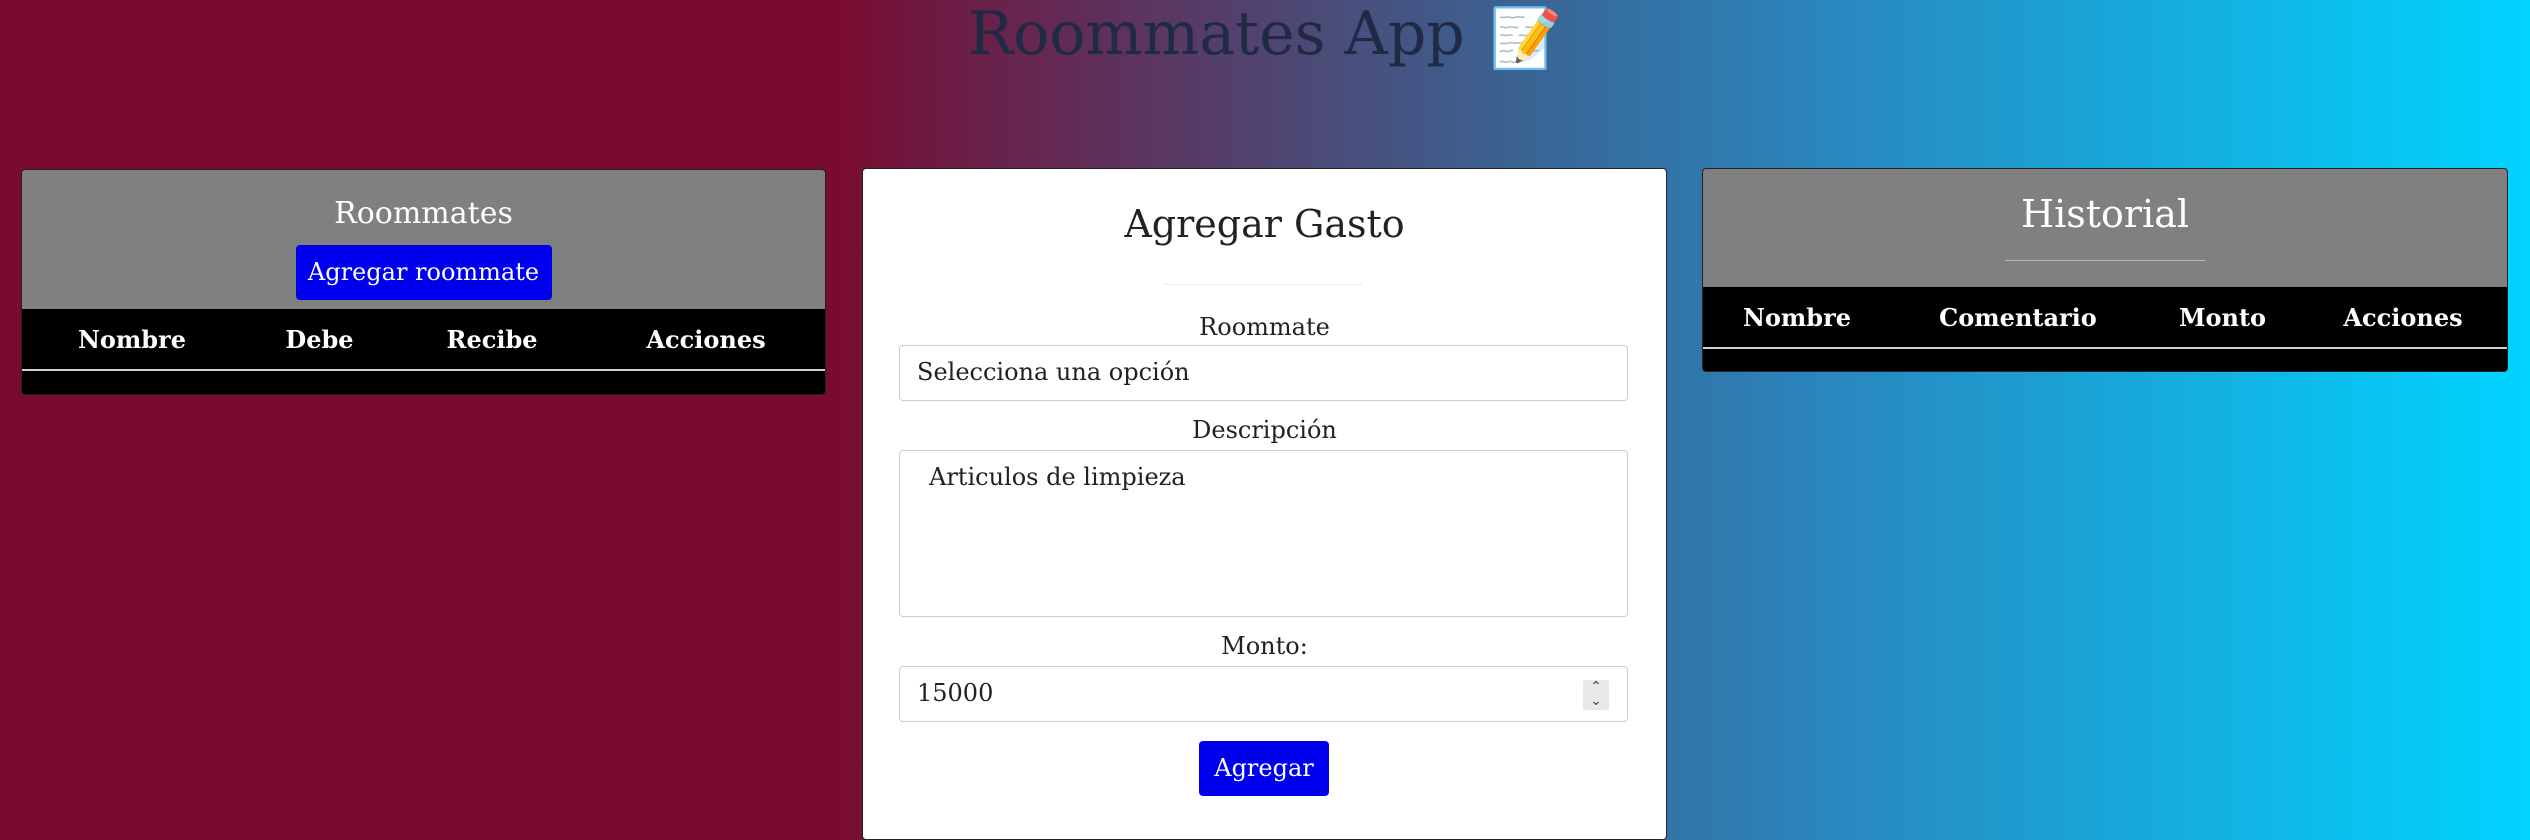  I want to click on add-roommate-button: Agregar roommate, so click(423, 272).